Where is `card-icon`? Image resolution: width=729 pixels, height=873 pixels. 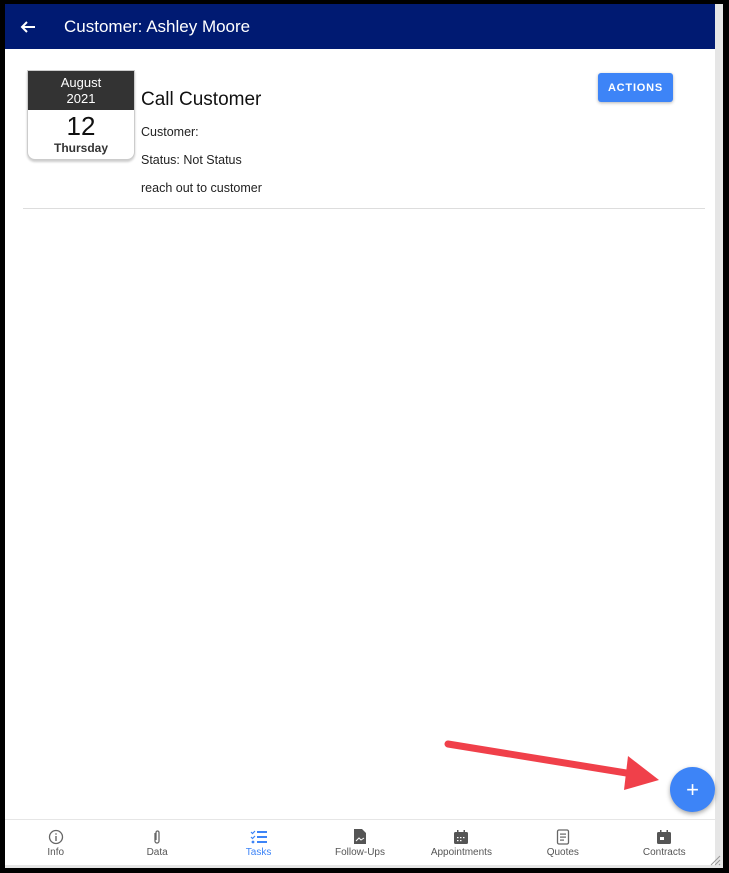
card-icon is located at coordinates (664, 836).